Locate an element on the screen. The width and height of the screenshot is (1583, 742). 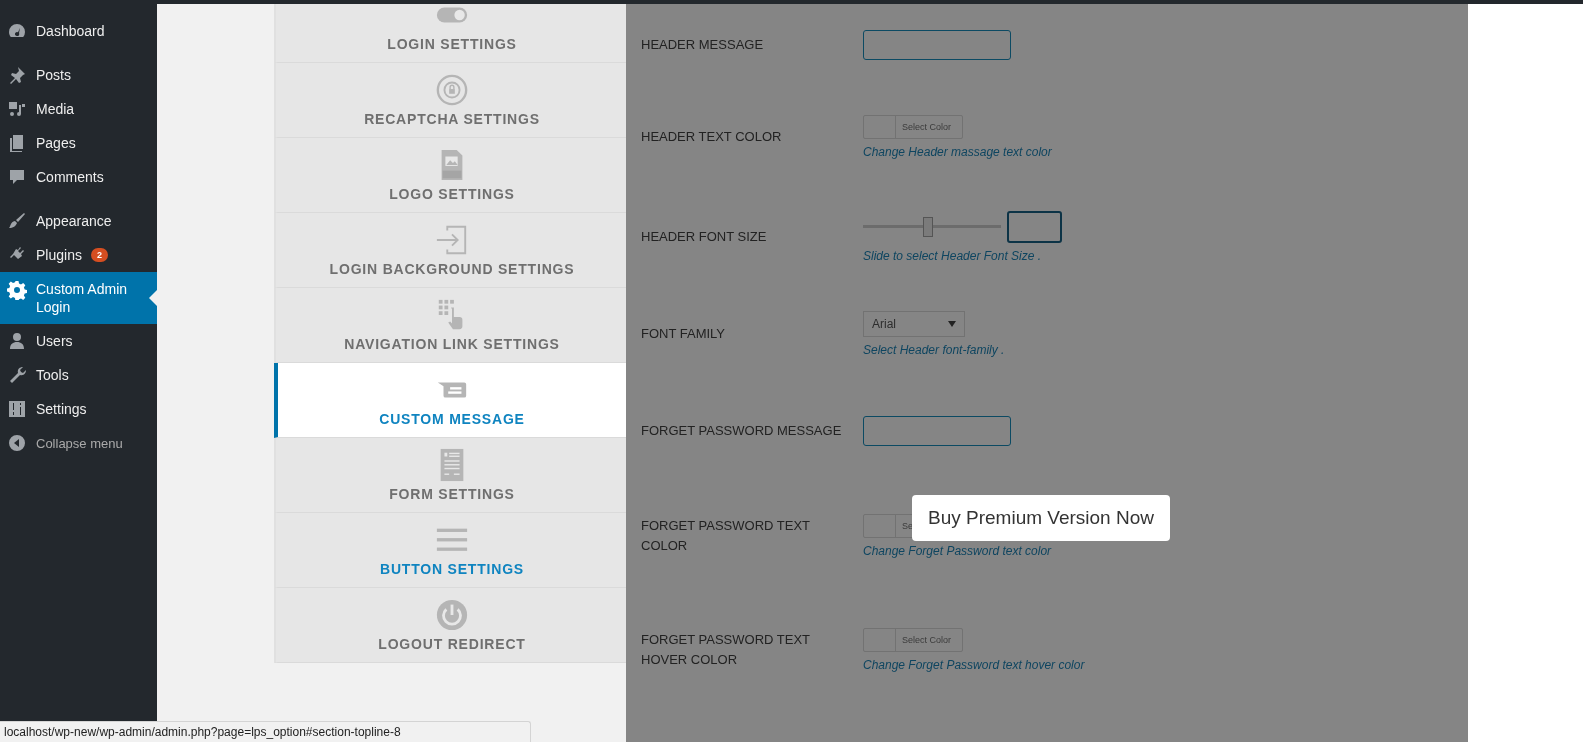
field-label: HEADER FONT SIZE is located at coordinates (704, 236).